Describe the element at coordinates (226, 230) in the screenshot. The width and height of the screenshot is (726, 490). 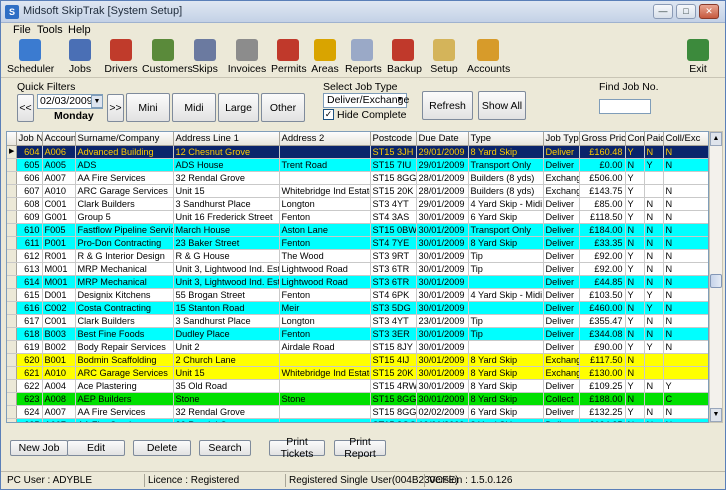
I see `table-cell: March House` at that location.